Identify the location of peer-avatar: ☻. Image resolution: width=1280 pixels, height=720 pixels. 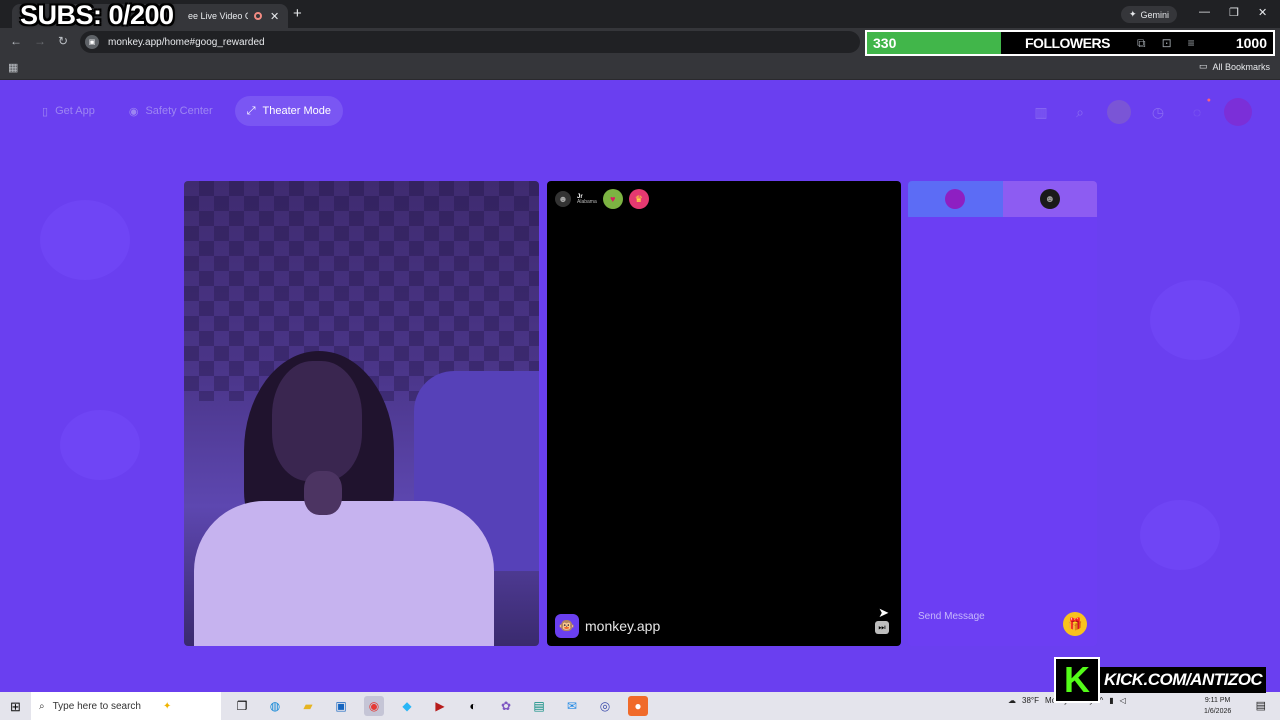
(563, 199).